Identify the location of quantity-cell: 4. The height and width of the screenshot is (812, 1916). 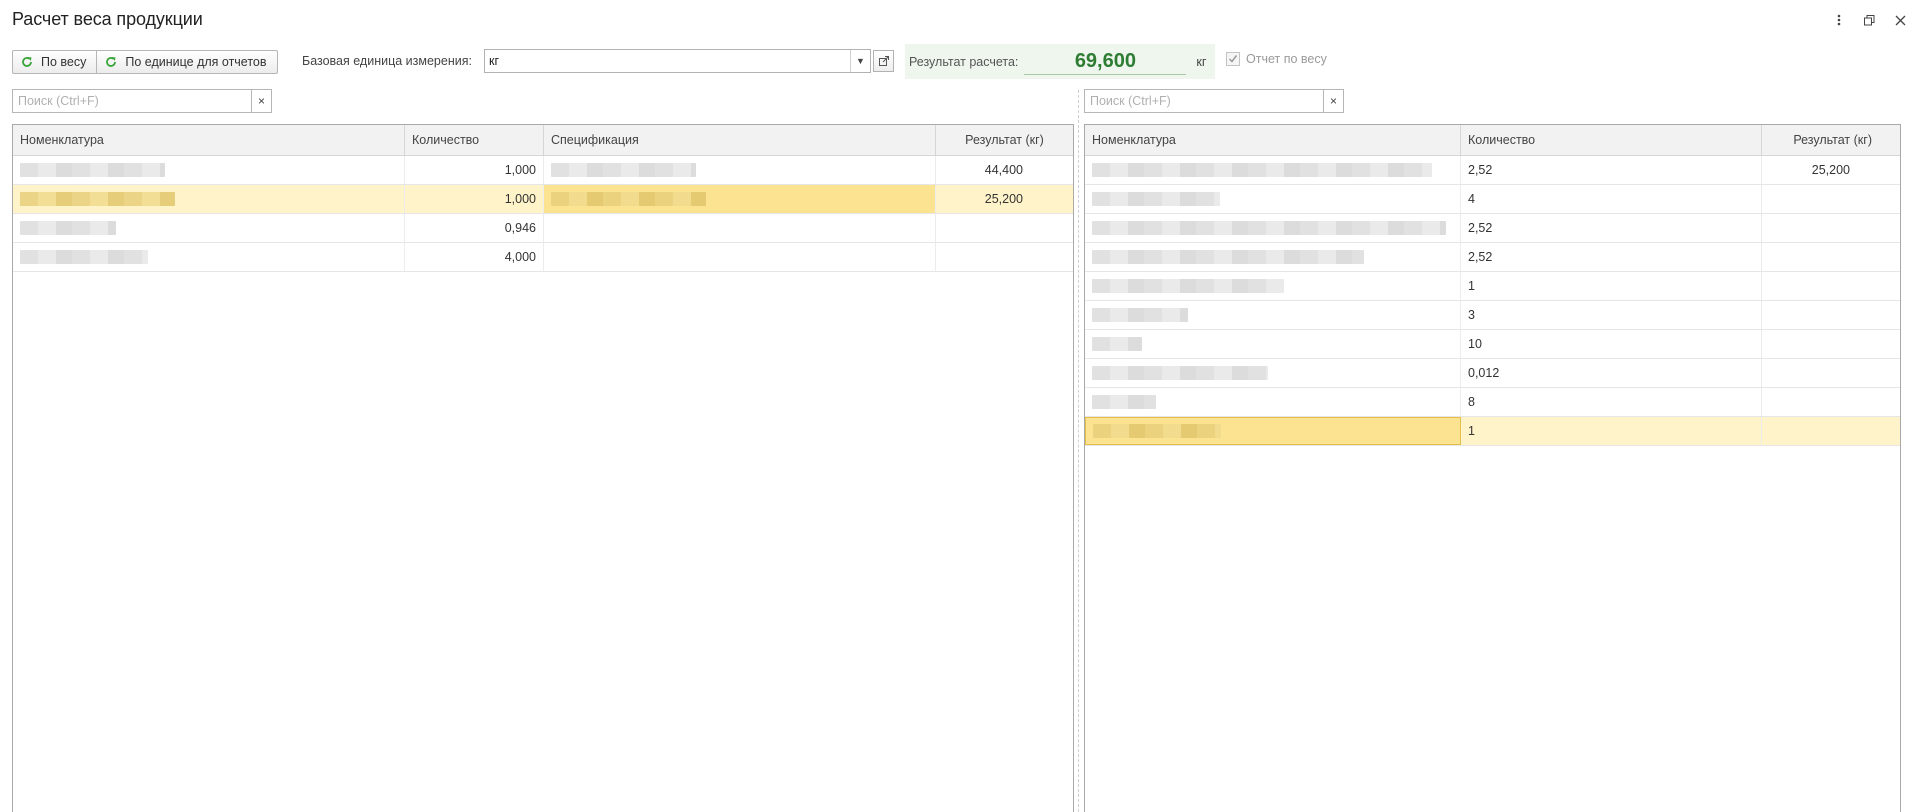
(1611, 199).